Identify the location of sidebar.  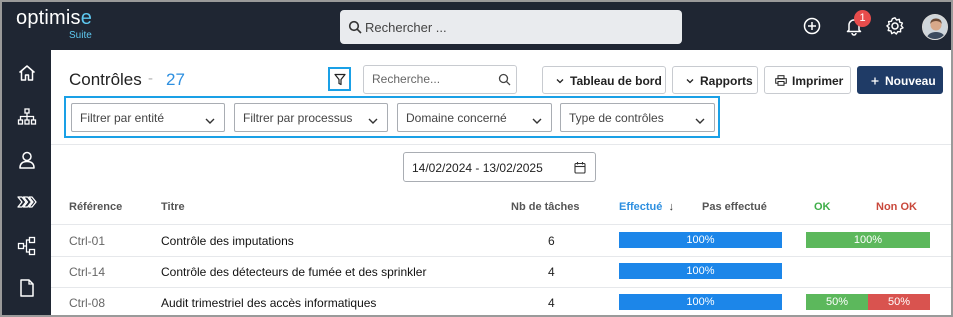
(26, 182).